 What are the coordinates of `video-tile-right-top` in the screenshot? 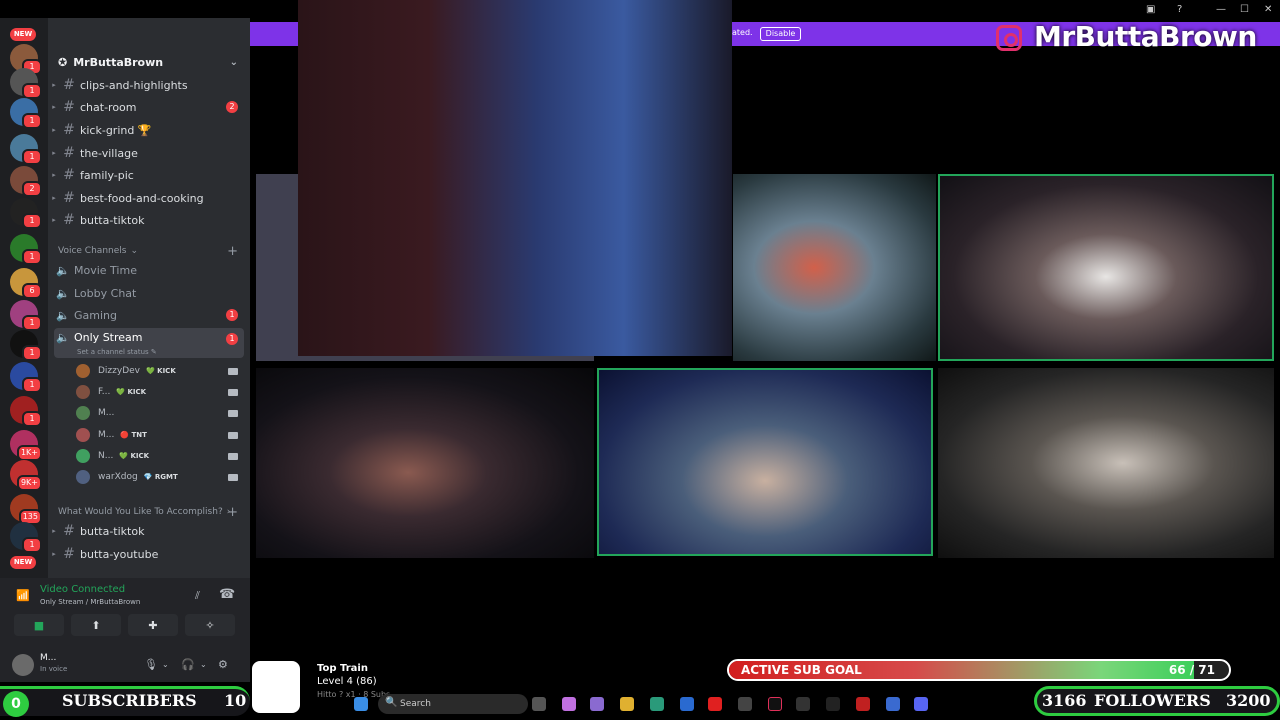 It's located at (1106, 267).